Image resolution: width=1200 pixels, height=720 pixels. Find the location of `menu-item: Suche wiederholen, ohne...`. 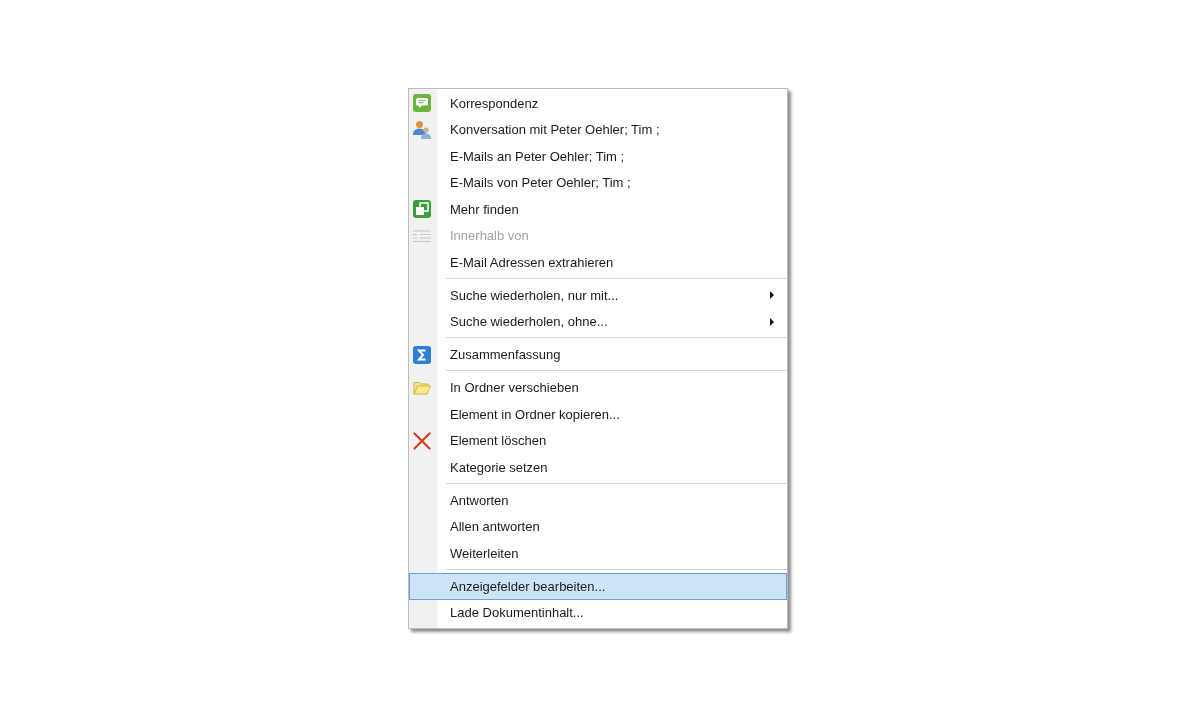

menu-item: Suche wiederholen, ohne... is located at coordinates (598, 321).